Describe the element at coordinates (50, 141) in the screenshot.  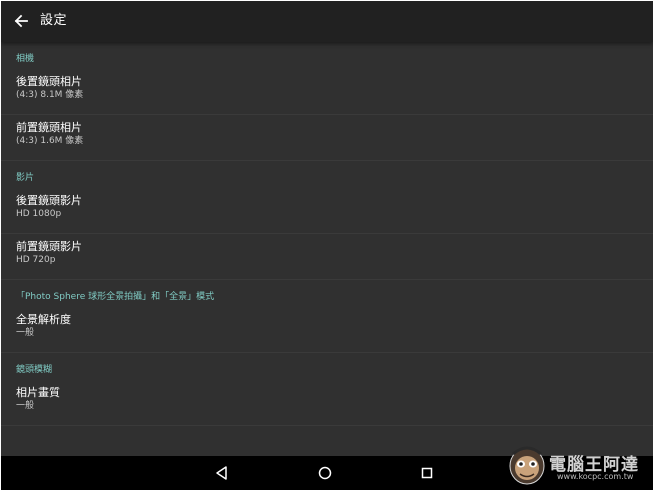
I see `pref-summary: (4:3) 1.6M 像素` at that location.